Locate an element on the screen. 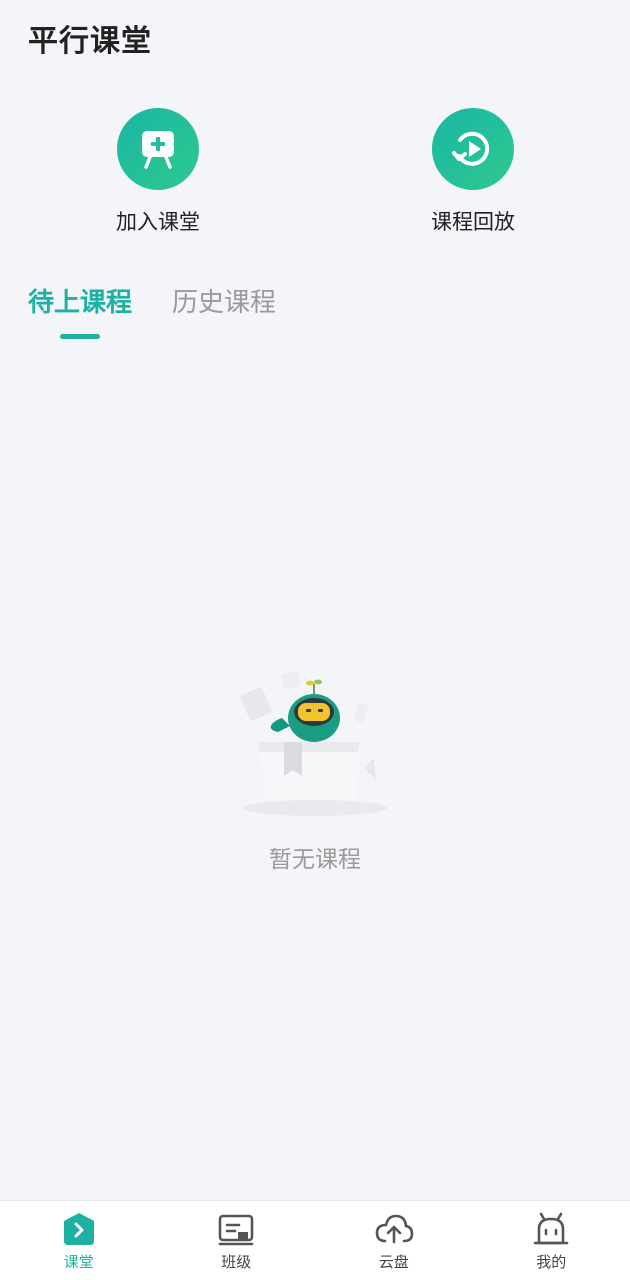 This screenshot has width=630, height=1280. robot-in-box-illustration is located at coordinates (313, 743).